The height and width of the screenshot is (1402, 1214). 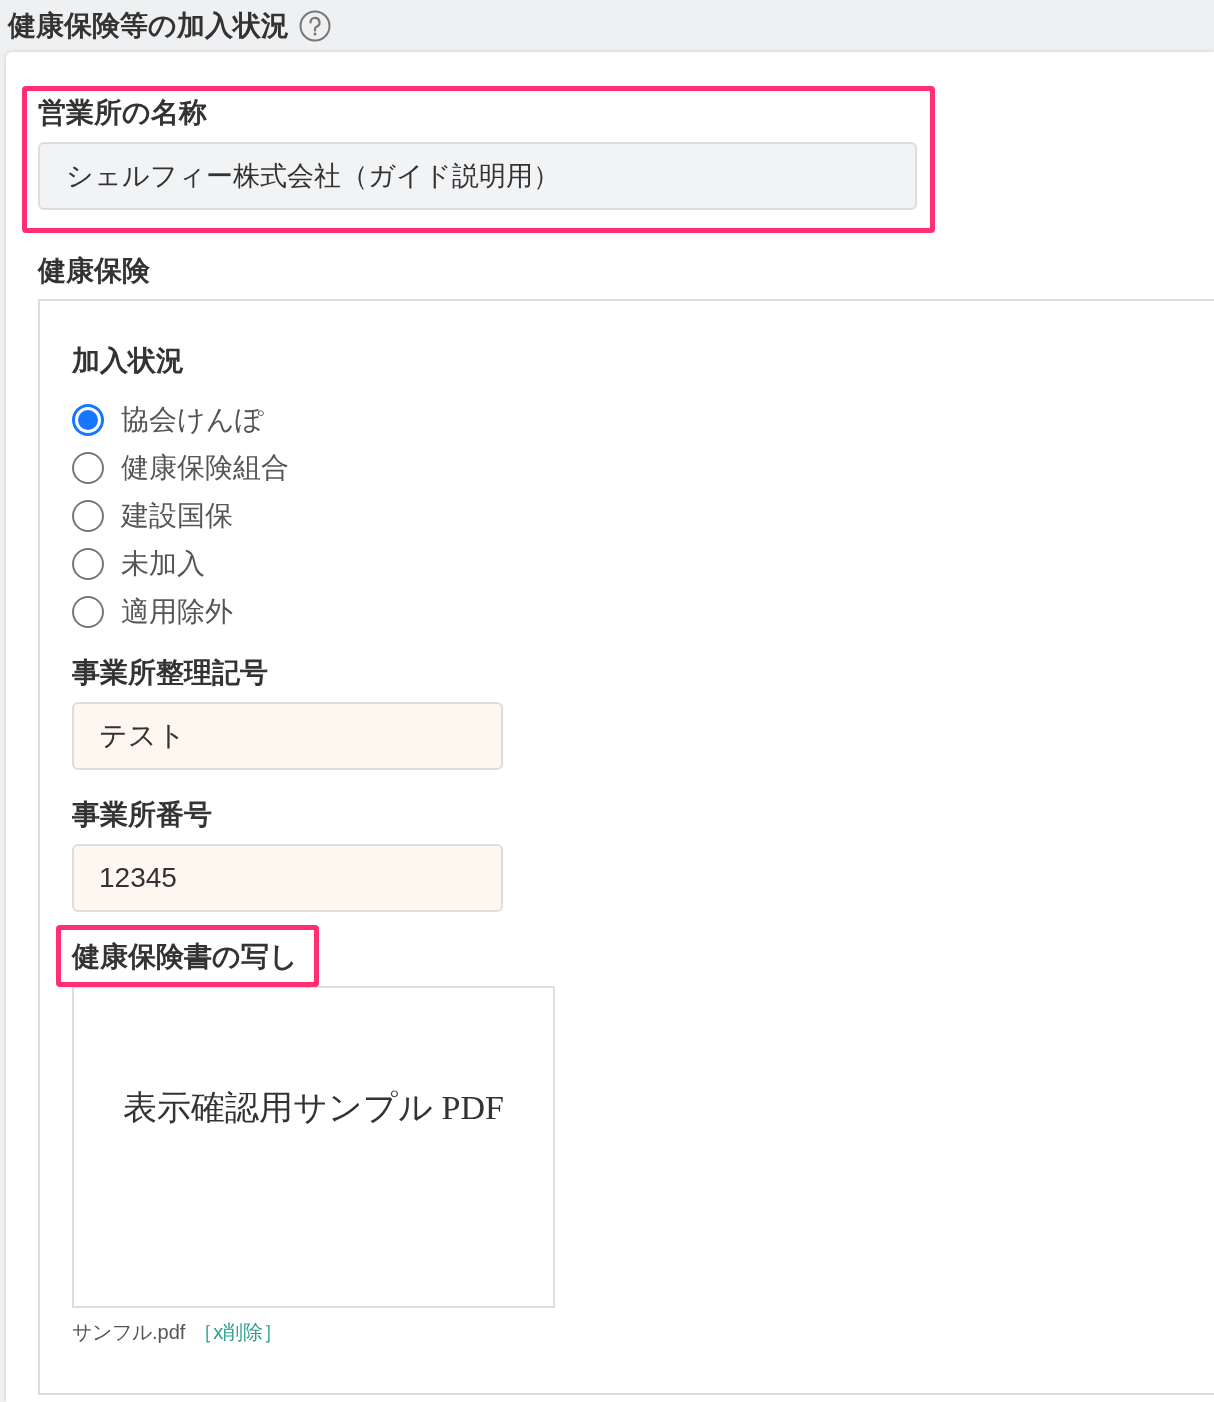 What do you see at coordinates (148, 26) in the screenshot?
I see `page-title: 健康保険等の加入状況` at bounding box center [148, 26].